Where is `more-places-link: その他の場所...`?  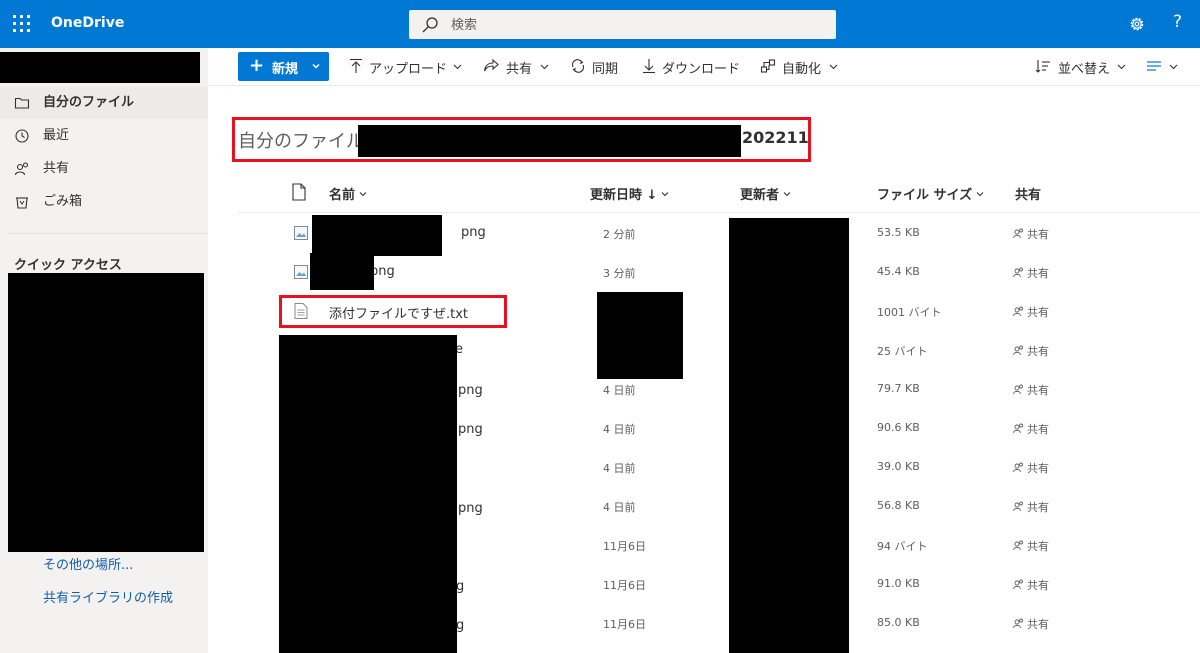 more-places-link: その他の場所... is located at coordinates (88, 563).